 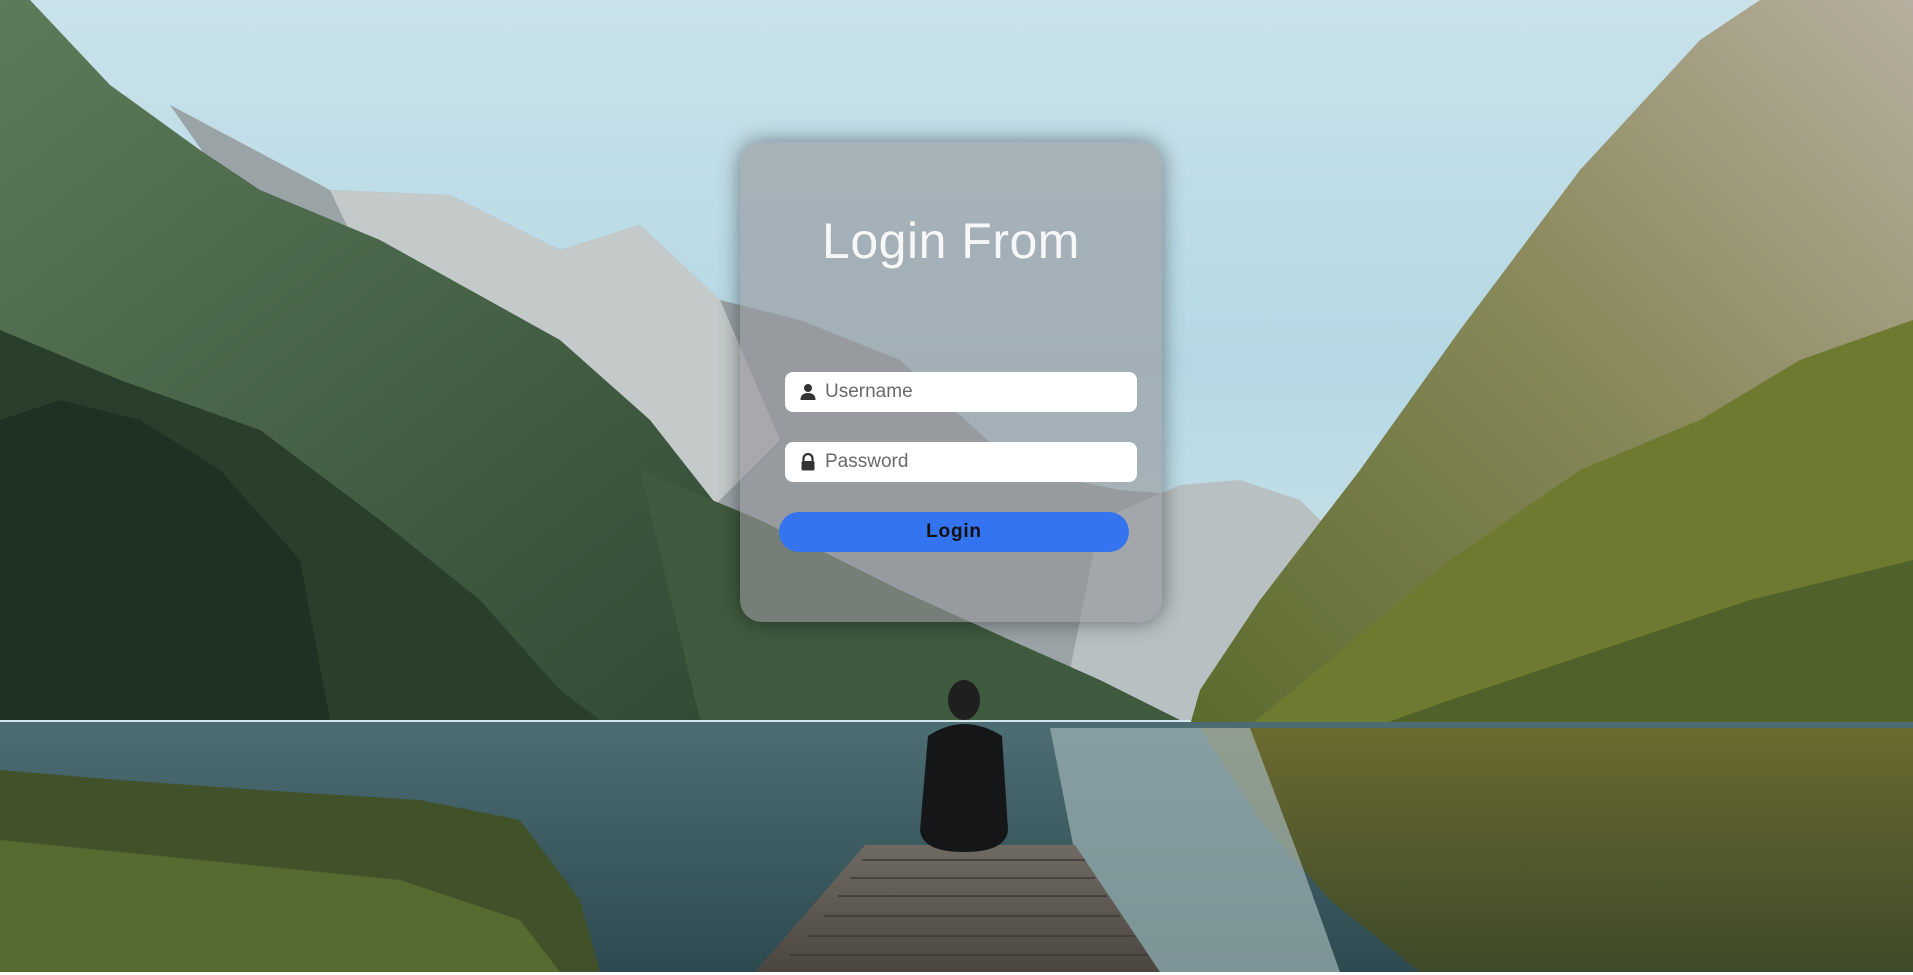 What do you see at coordinates (808, 462) in the screenshot?
I see `lock-icon` at bounding box center [808, 462].